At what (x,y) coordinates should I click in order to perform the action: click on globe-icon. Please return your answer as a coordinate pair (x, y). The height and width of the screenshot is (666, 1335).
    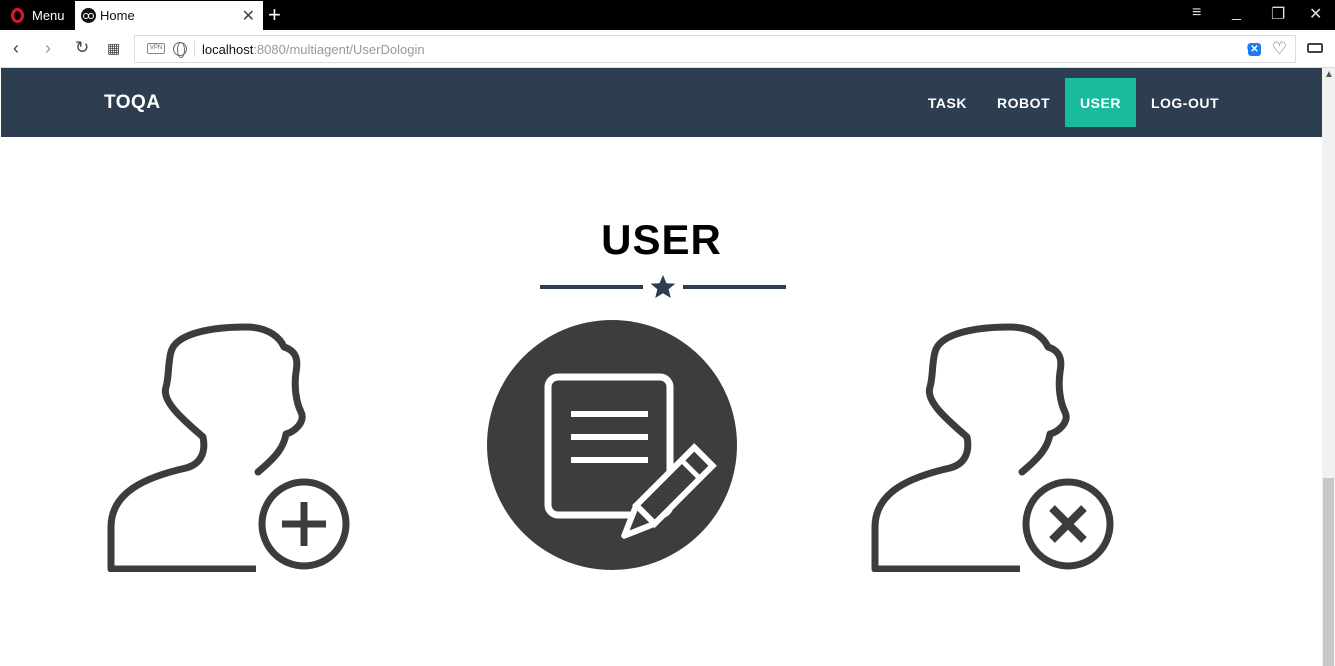
    Looking at the image, I should click on (180, 50).